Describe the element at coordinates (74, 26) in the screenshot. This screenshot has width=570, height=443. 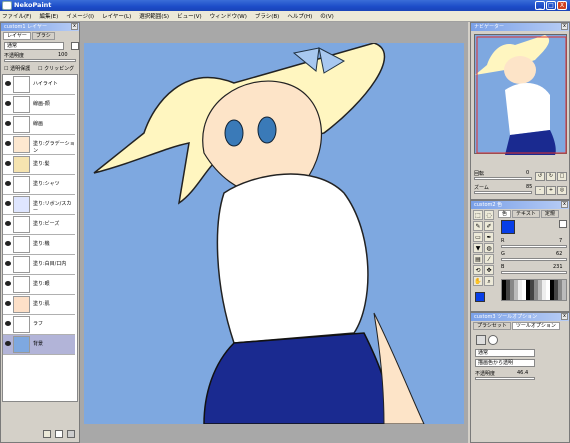
I see `layer-panel-close-button: x` at that location.